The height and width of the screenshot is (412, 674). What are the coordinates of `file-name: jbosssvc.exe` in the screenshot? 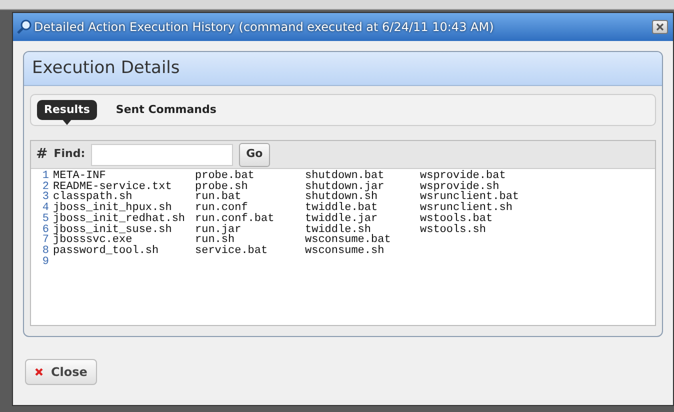 It's located at (92, 240).